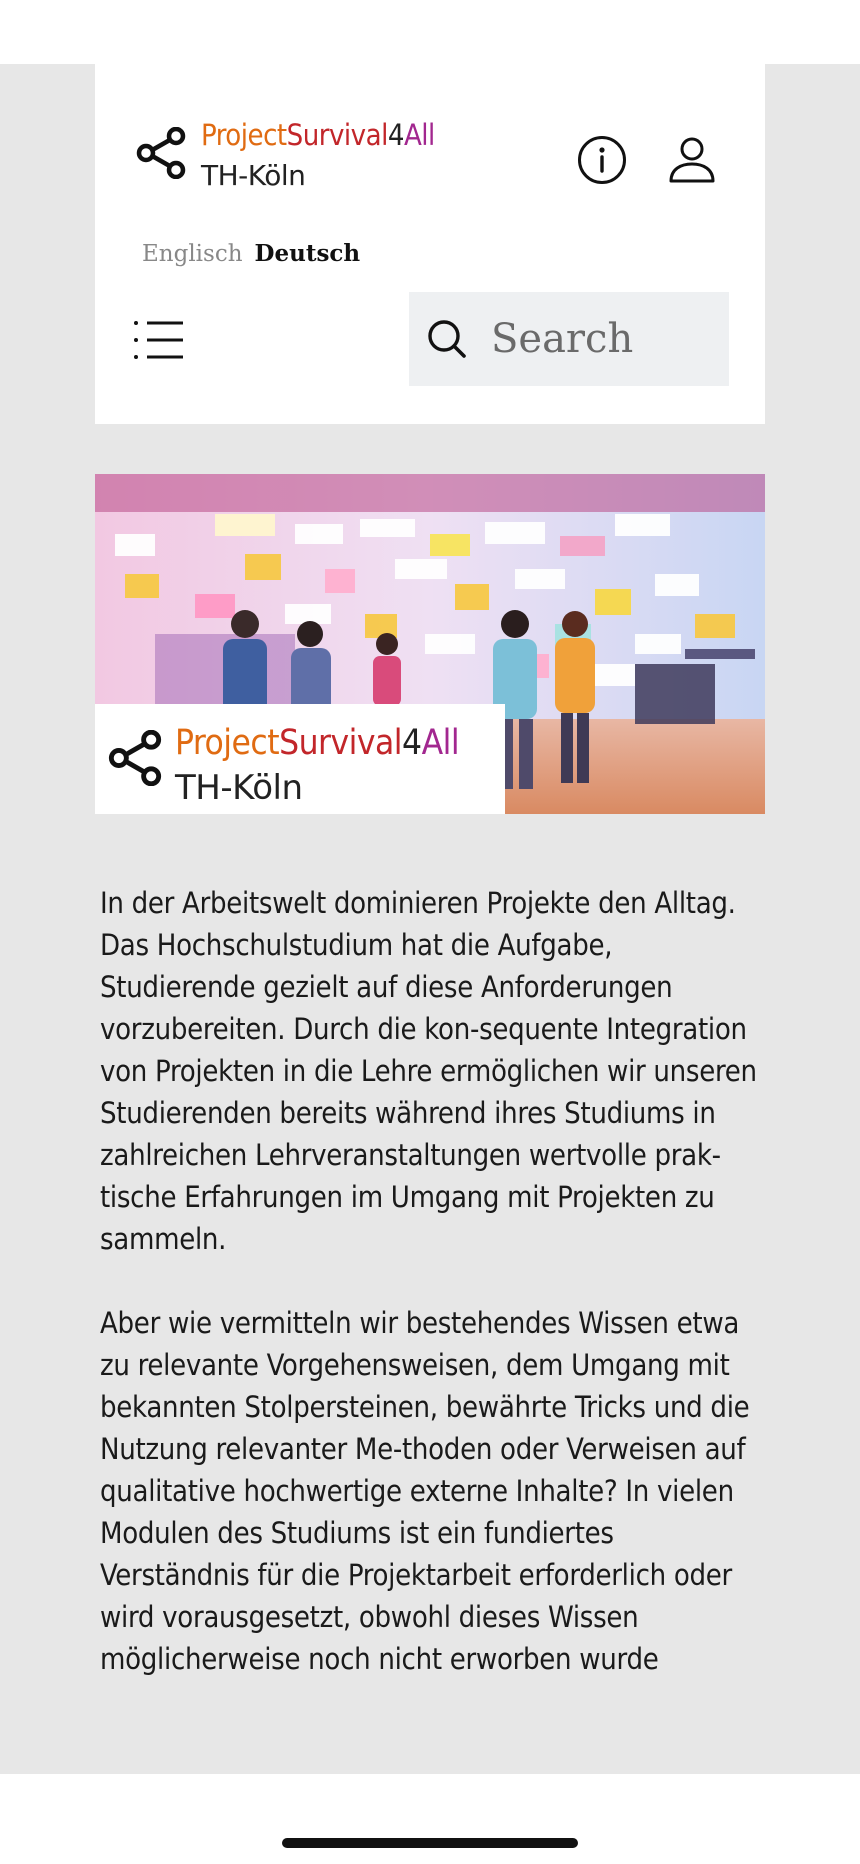 The height and width of the screenshot is (1864, 860). I want to click on search-input, so click(601, 339).